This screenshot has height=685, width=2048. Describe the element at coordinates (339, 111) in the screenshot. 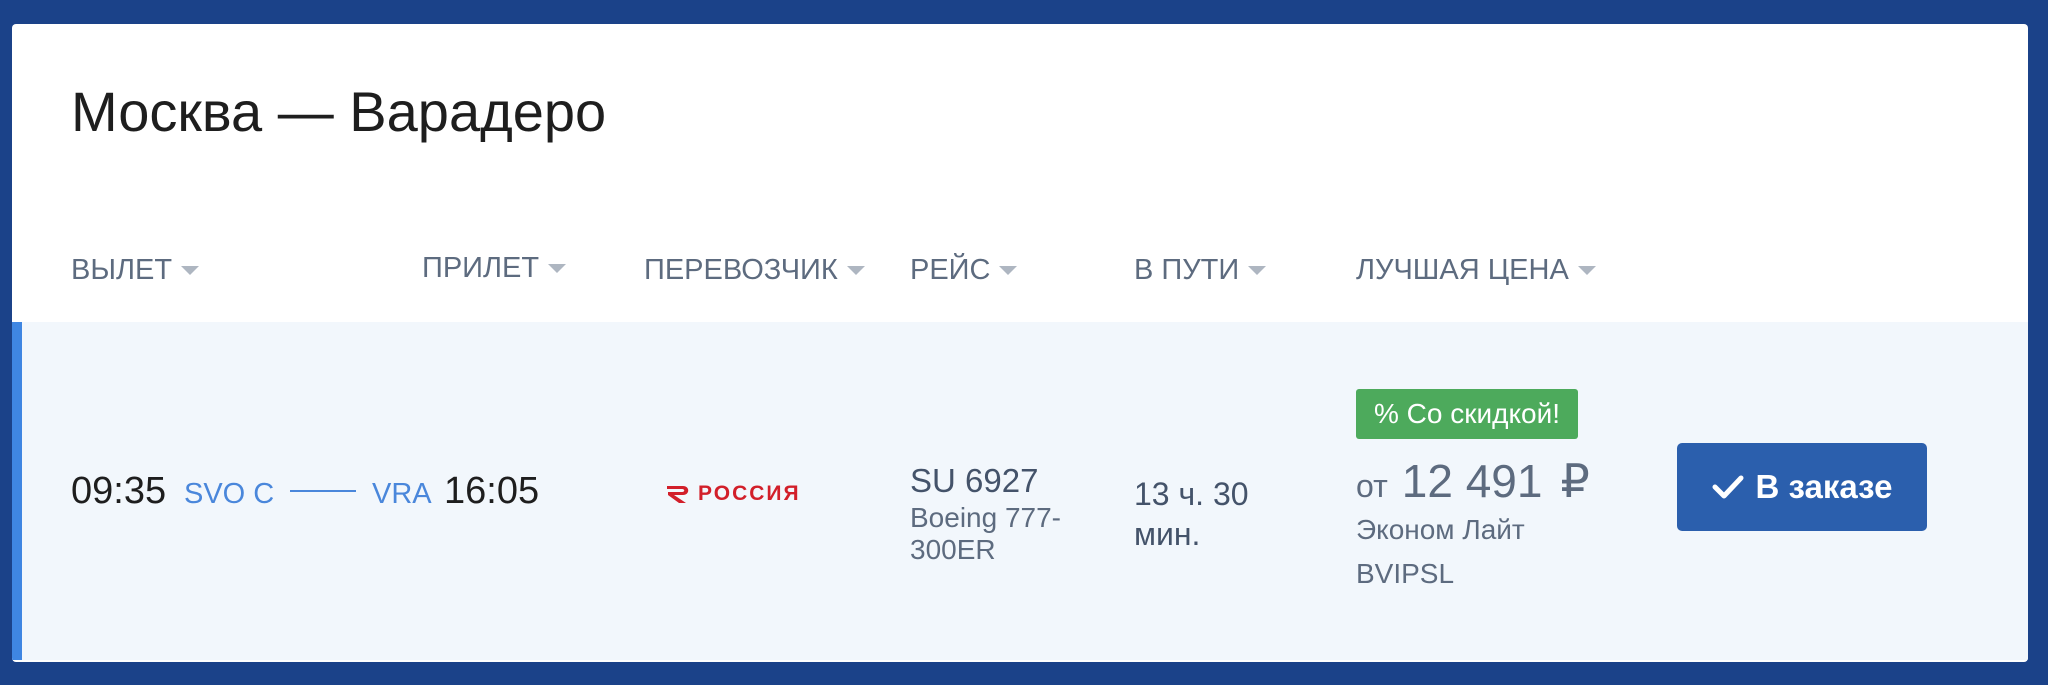

I see `route-title: Москва — Варадеро` at that location.